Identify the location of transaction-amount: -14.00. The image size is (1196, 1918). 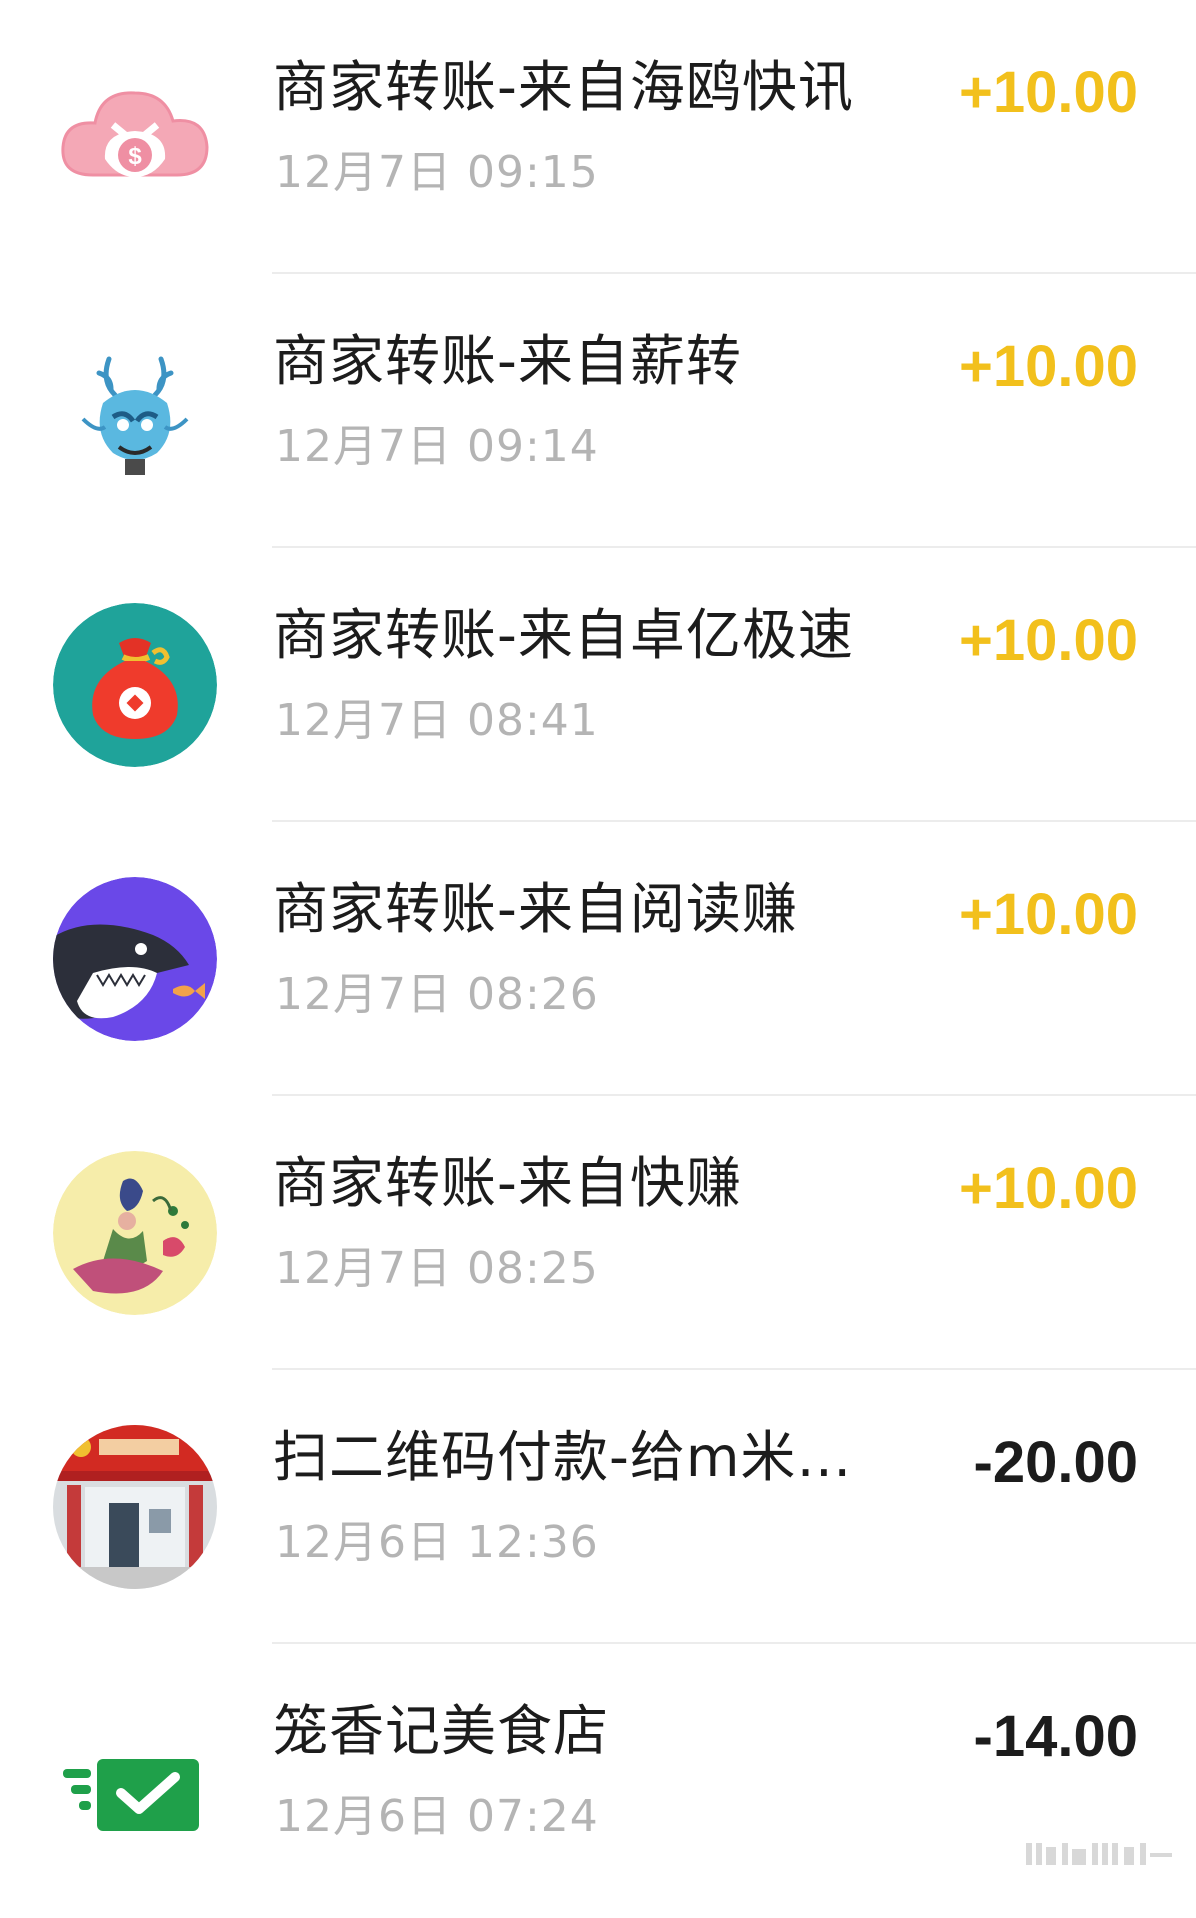
(1055, 1736).